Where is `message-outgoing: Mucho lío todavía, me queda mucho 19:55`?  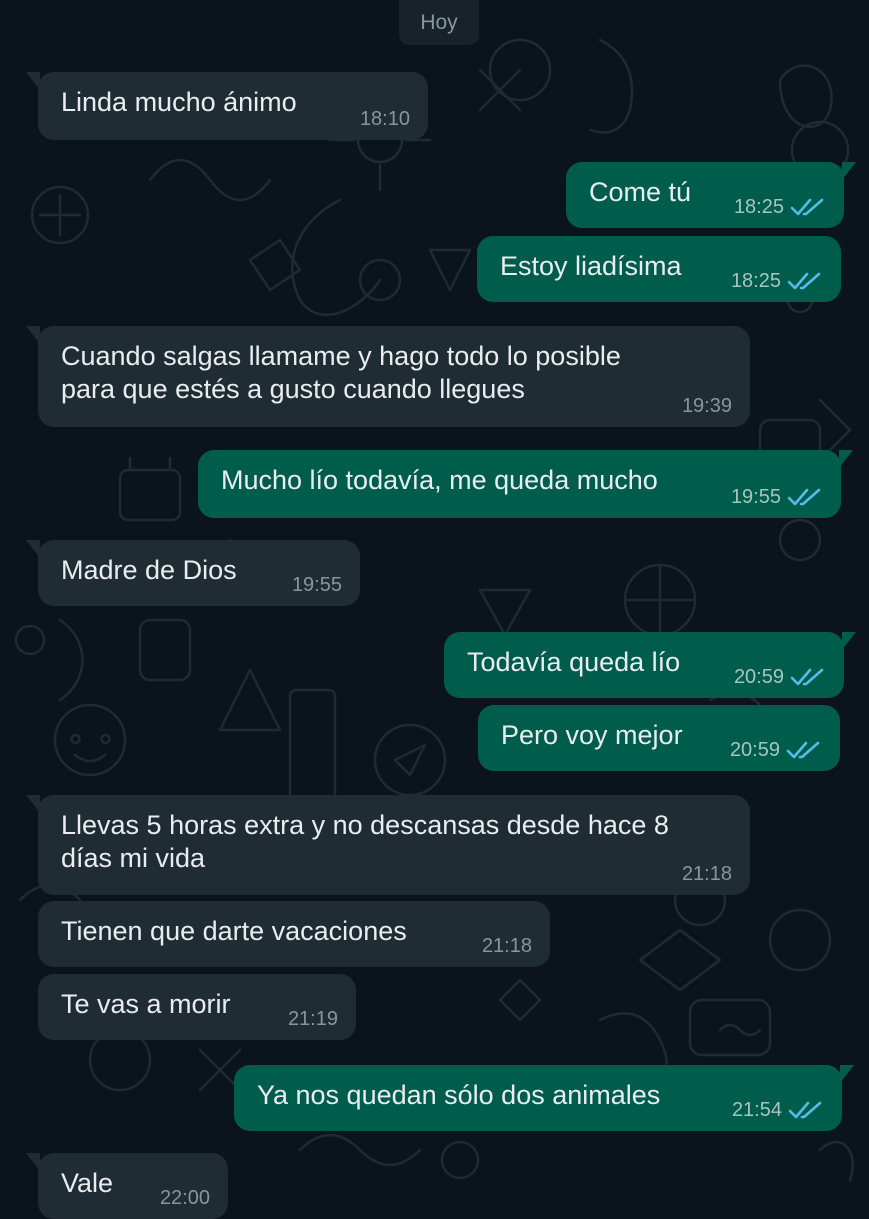 message-outgoing: Mucho lío todavía, me queda mucho 19:55 is located at coordinates (525, 484).